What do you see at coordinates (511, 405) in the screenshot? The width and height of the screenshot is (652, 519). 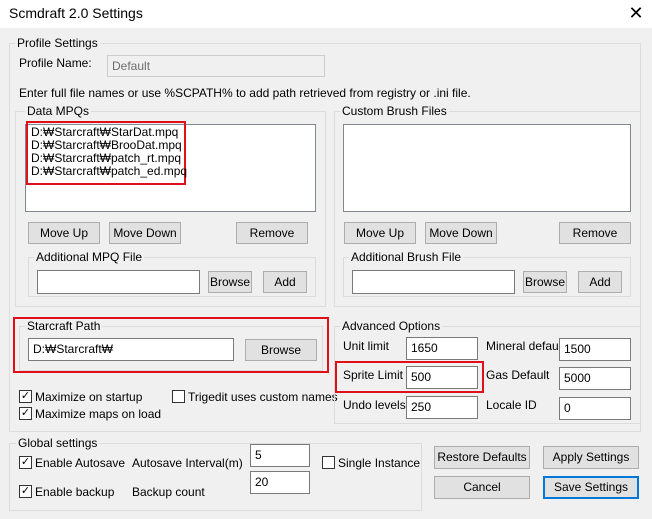 I see `locale-id-label: Locale ID` at bounding box center [511, 405].